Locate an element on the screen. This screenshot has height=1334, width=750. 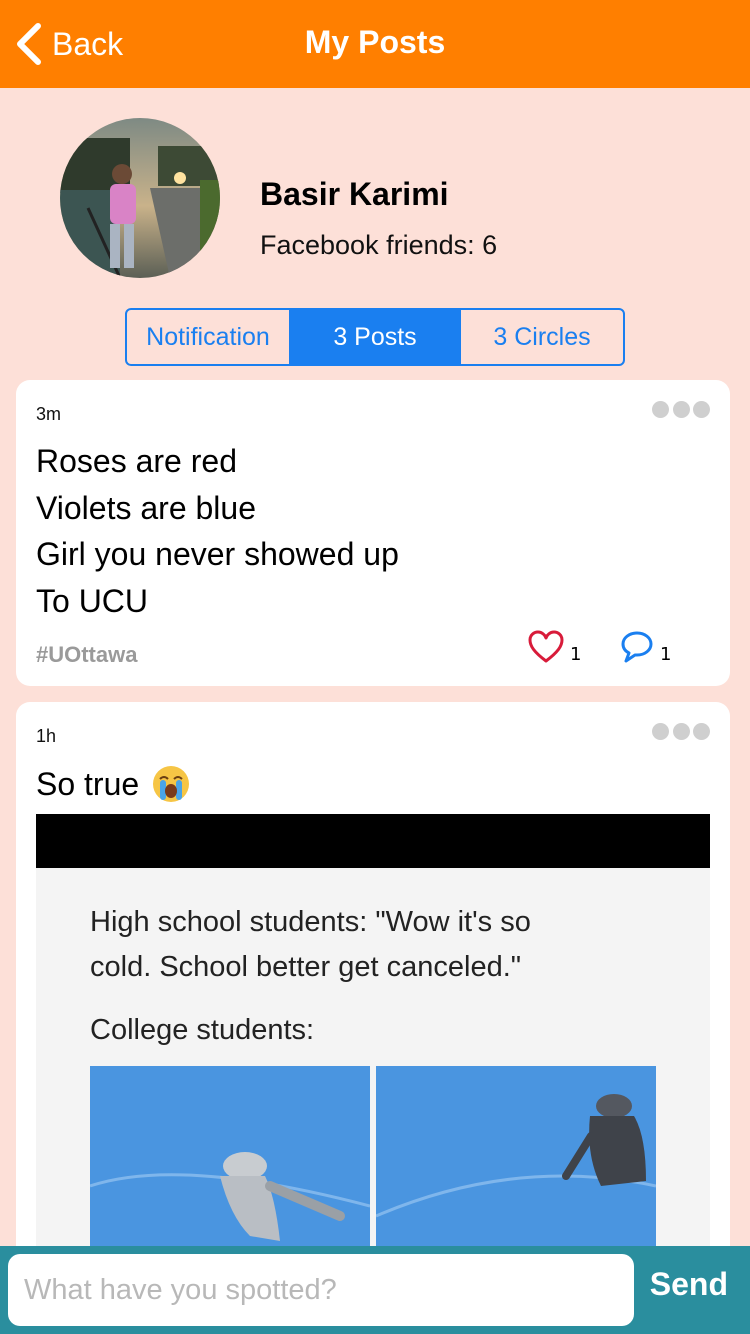
post-line: Violets are blue is located at coordinates (146, 507).